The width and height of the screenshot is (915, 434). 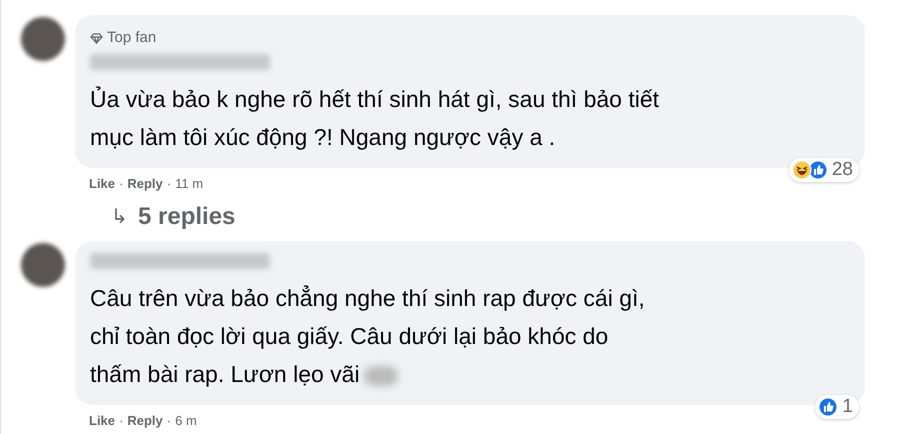 What do you see at coordinates (186, 421) in the screenshot?
I see `timestamp: 6 m` at bounding box center [186, 421].